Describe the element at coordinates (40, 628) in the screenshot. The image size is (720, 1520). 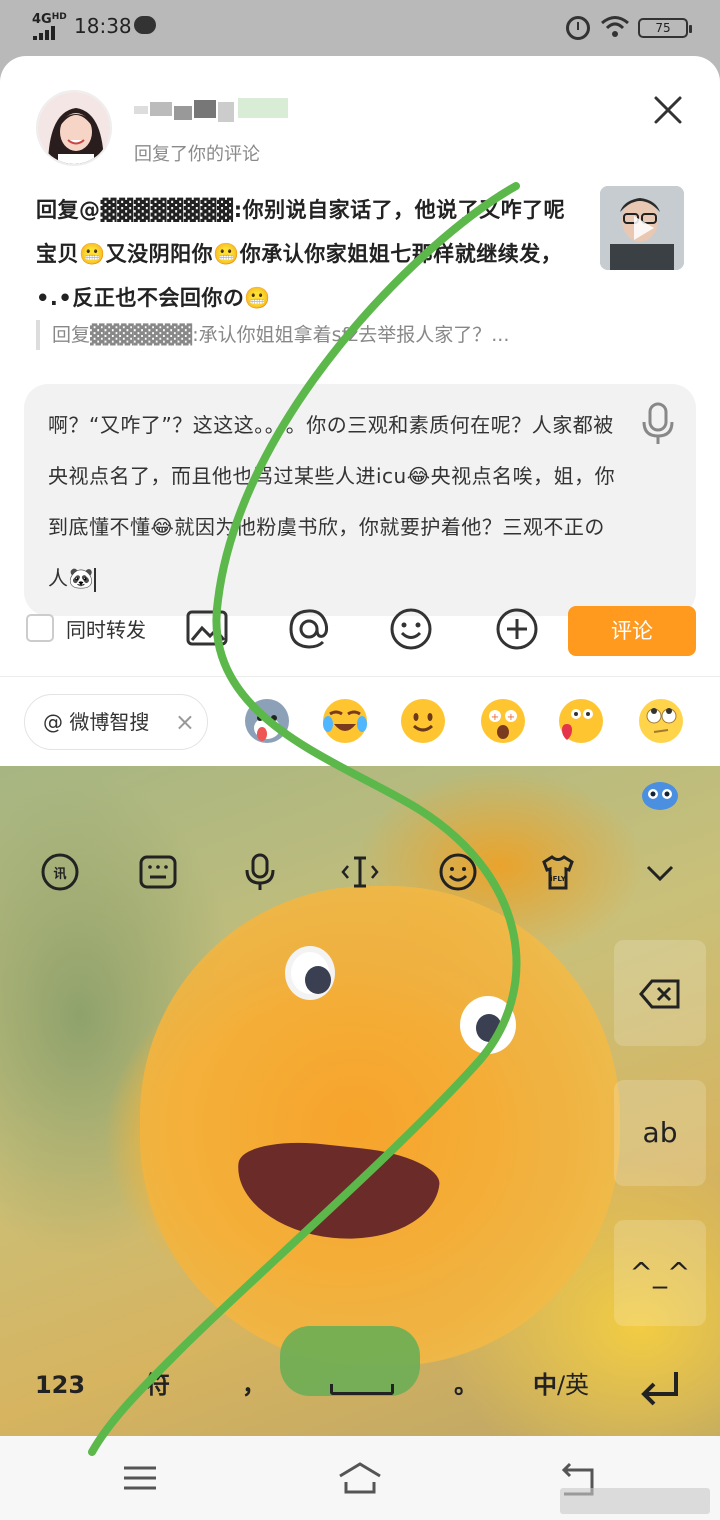
I see `repost-checkbox` at that location.